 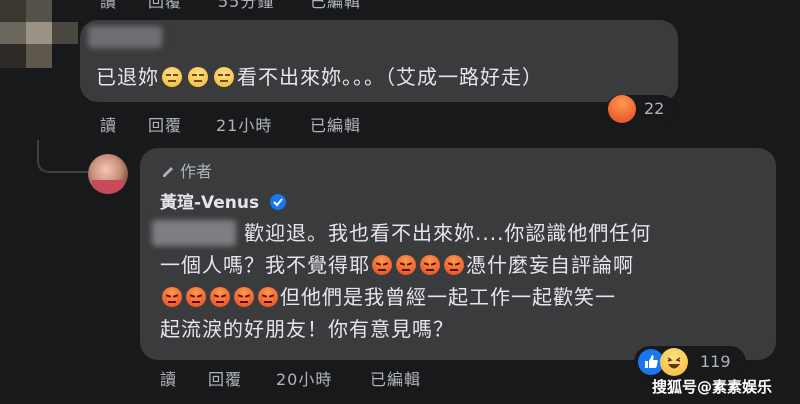 What do you see at coordinates (246, 6) in the screenshot?
I see `timestamp: 55分鐘` at bounding box center [246, 6].